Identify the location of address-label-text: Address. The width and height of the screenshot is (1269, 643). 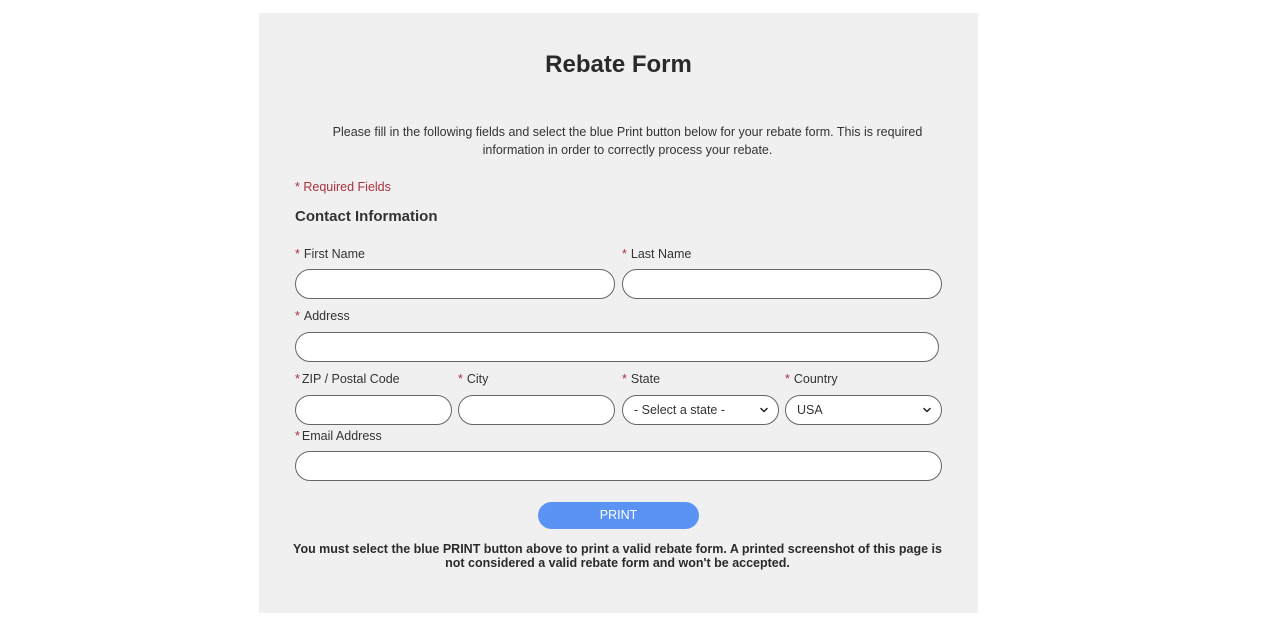
(326, 316).